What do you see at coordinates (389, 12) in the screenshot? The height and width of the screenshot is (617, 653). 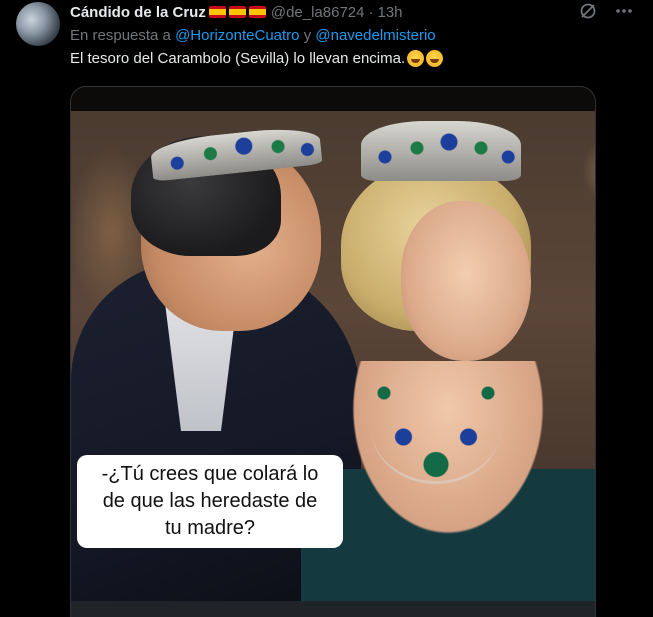 I see `timestamp: 13h` at bounding box center [389, 12].